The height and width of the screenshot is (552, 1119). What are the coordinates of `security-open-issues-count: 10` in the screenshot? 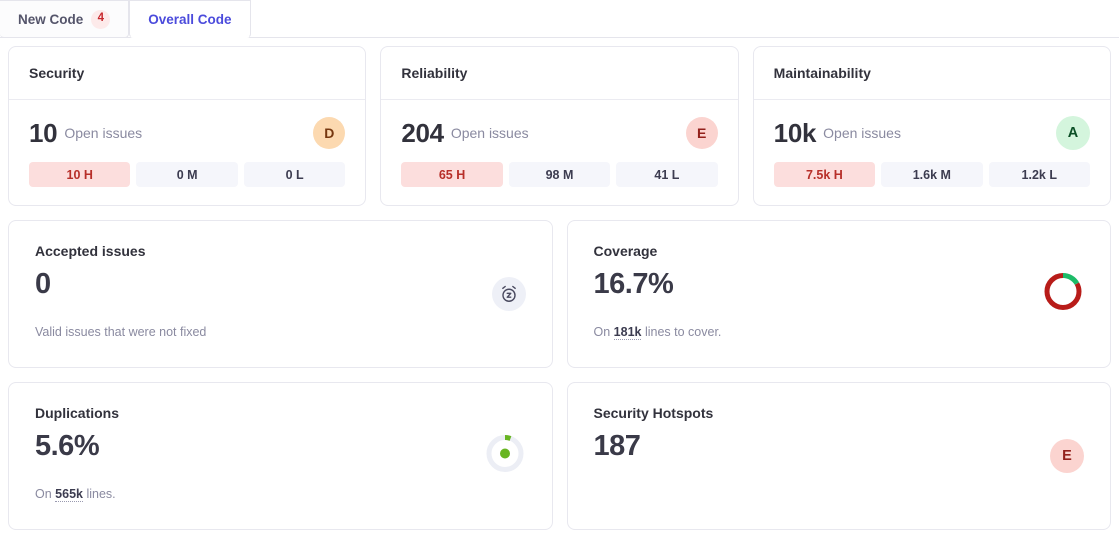 It's located at (43, 133).